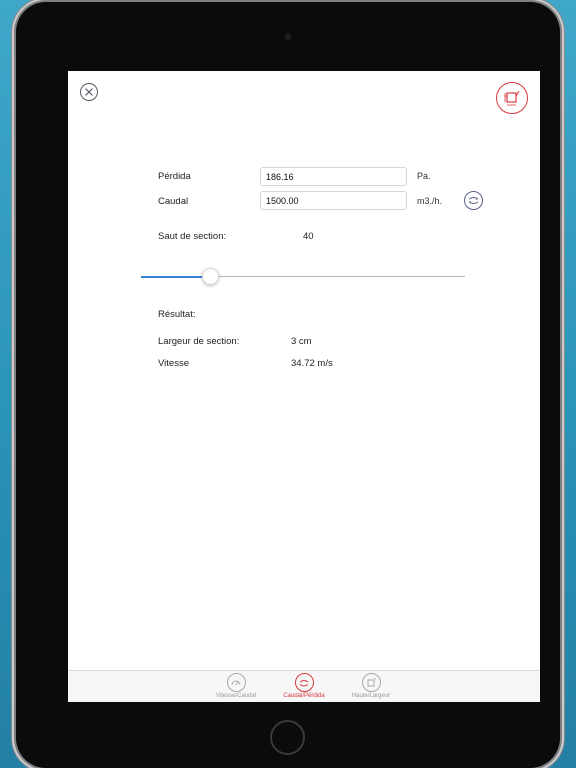  I want to click on tab-caudal-perdida: Caudal/Pérdida, so click(304, 687).